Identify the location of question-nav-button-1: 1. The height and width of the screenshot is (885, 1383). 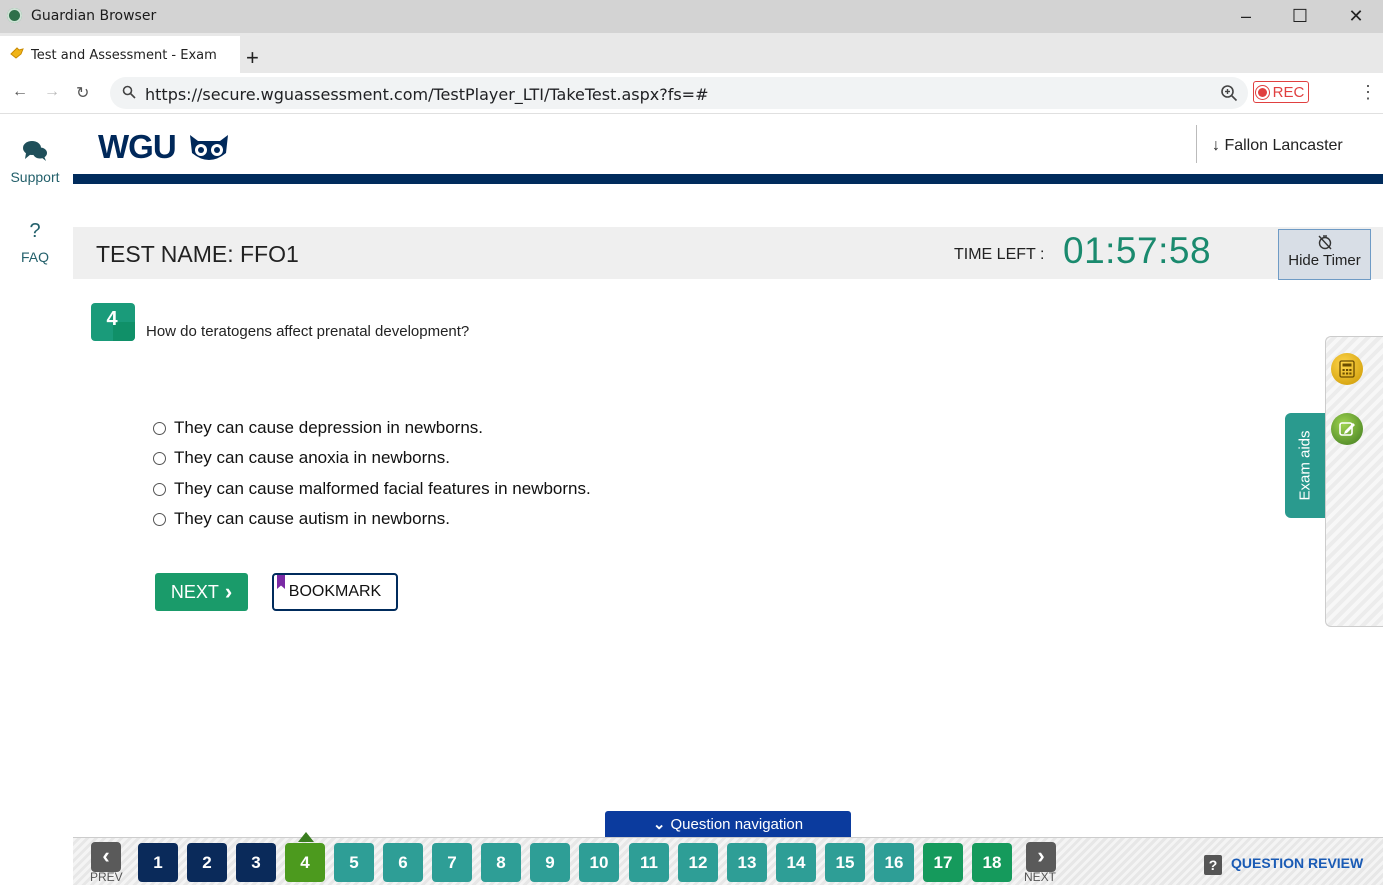
(158, 862).